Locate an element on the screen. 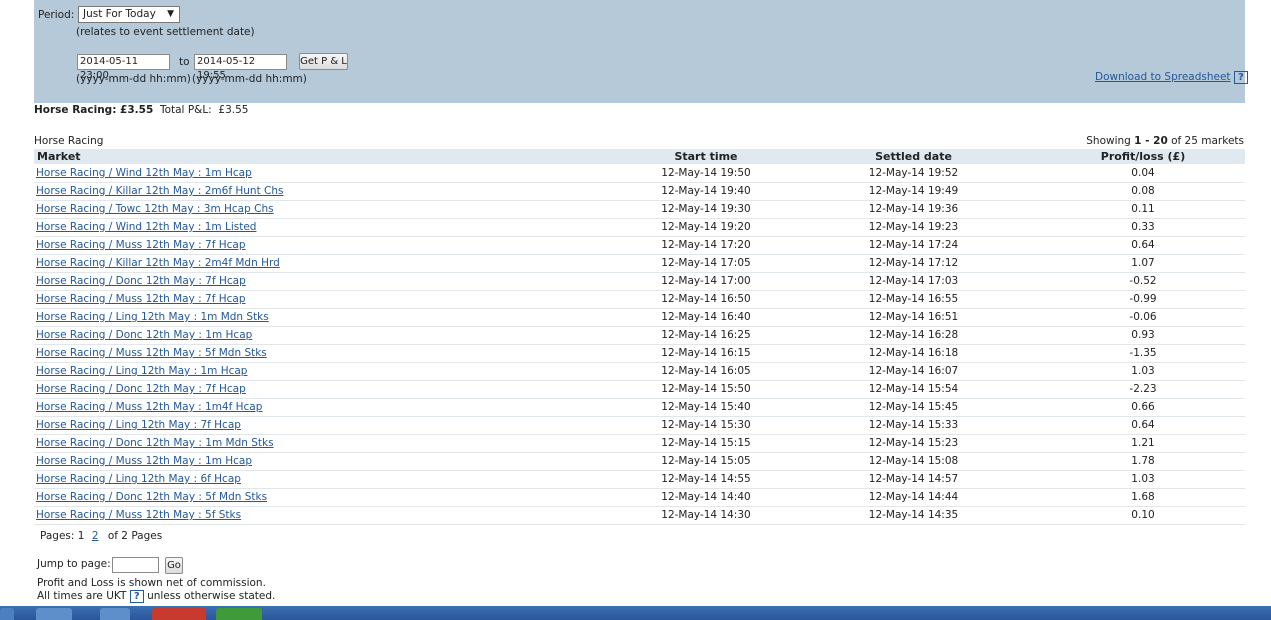 This screenshot has height=620, width=1271. period-select: Just For Today ▼ is located at coordinates (129, 14).